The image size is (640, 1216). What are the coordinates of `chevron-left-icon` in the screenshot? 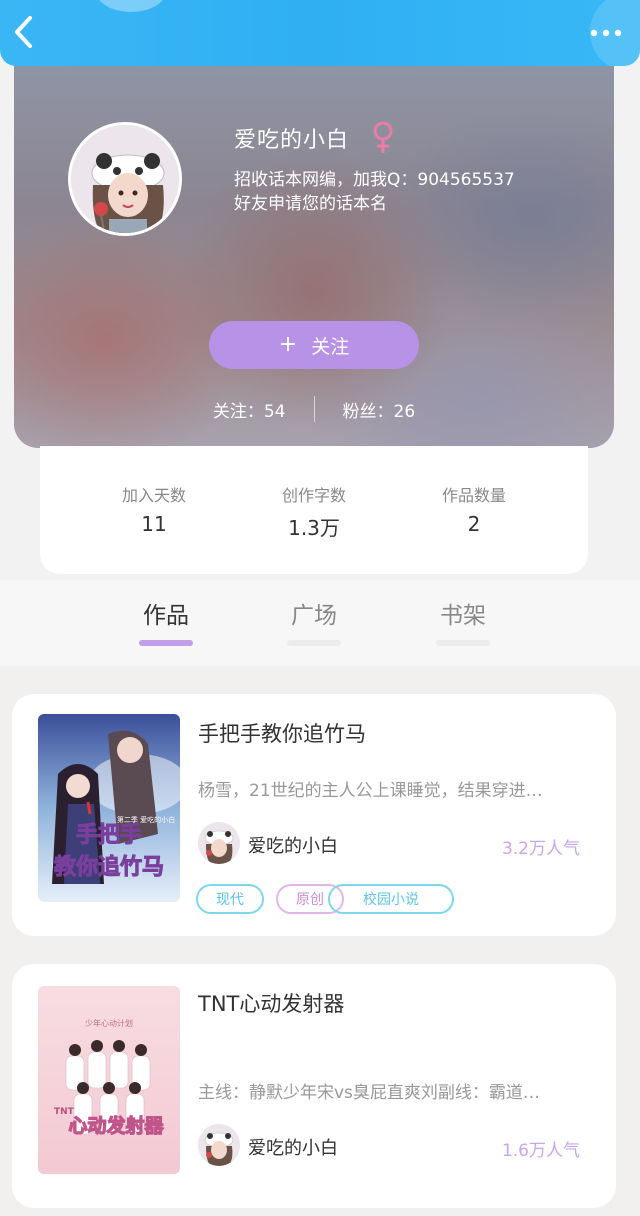 It's located at (23, 32).